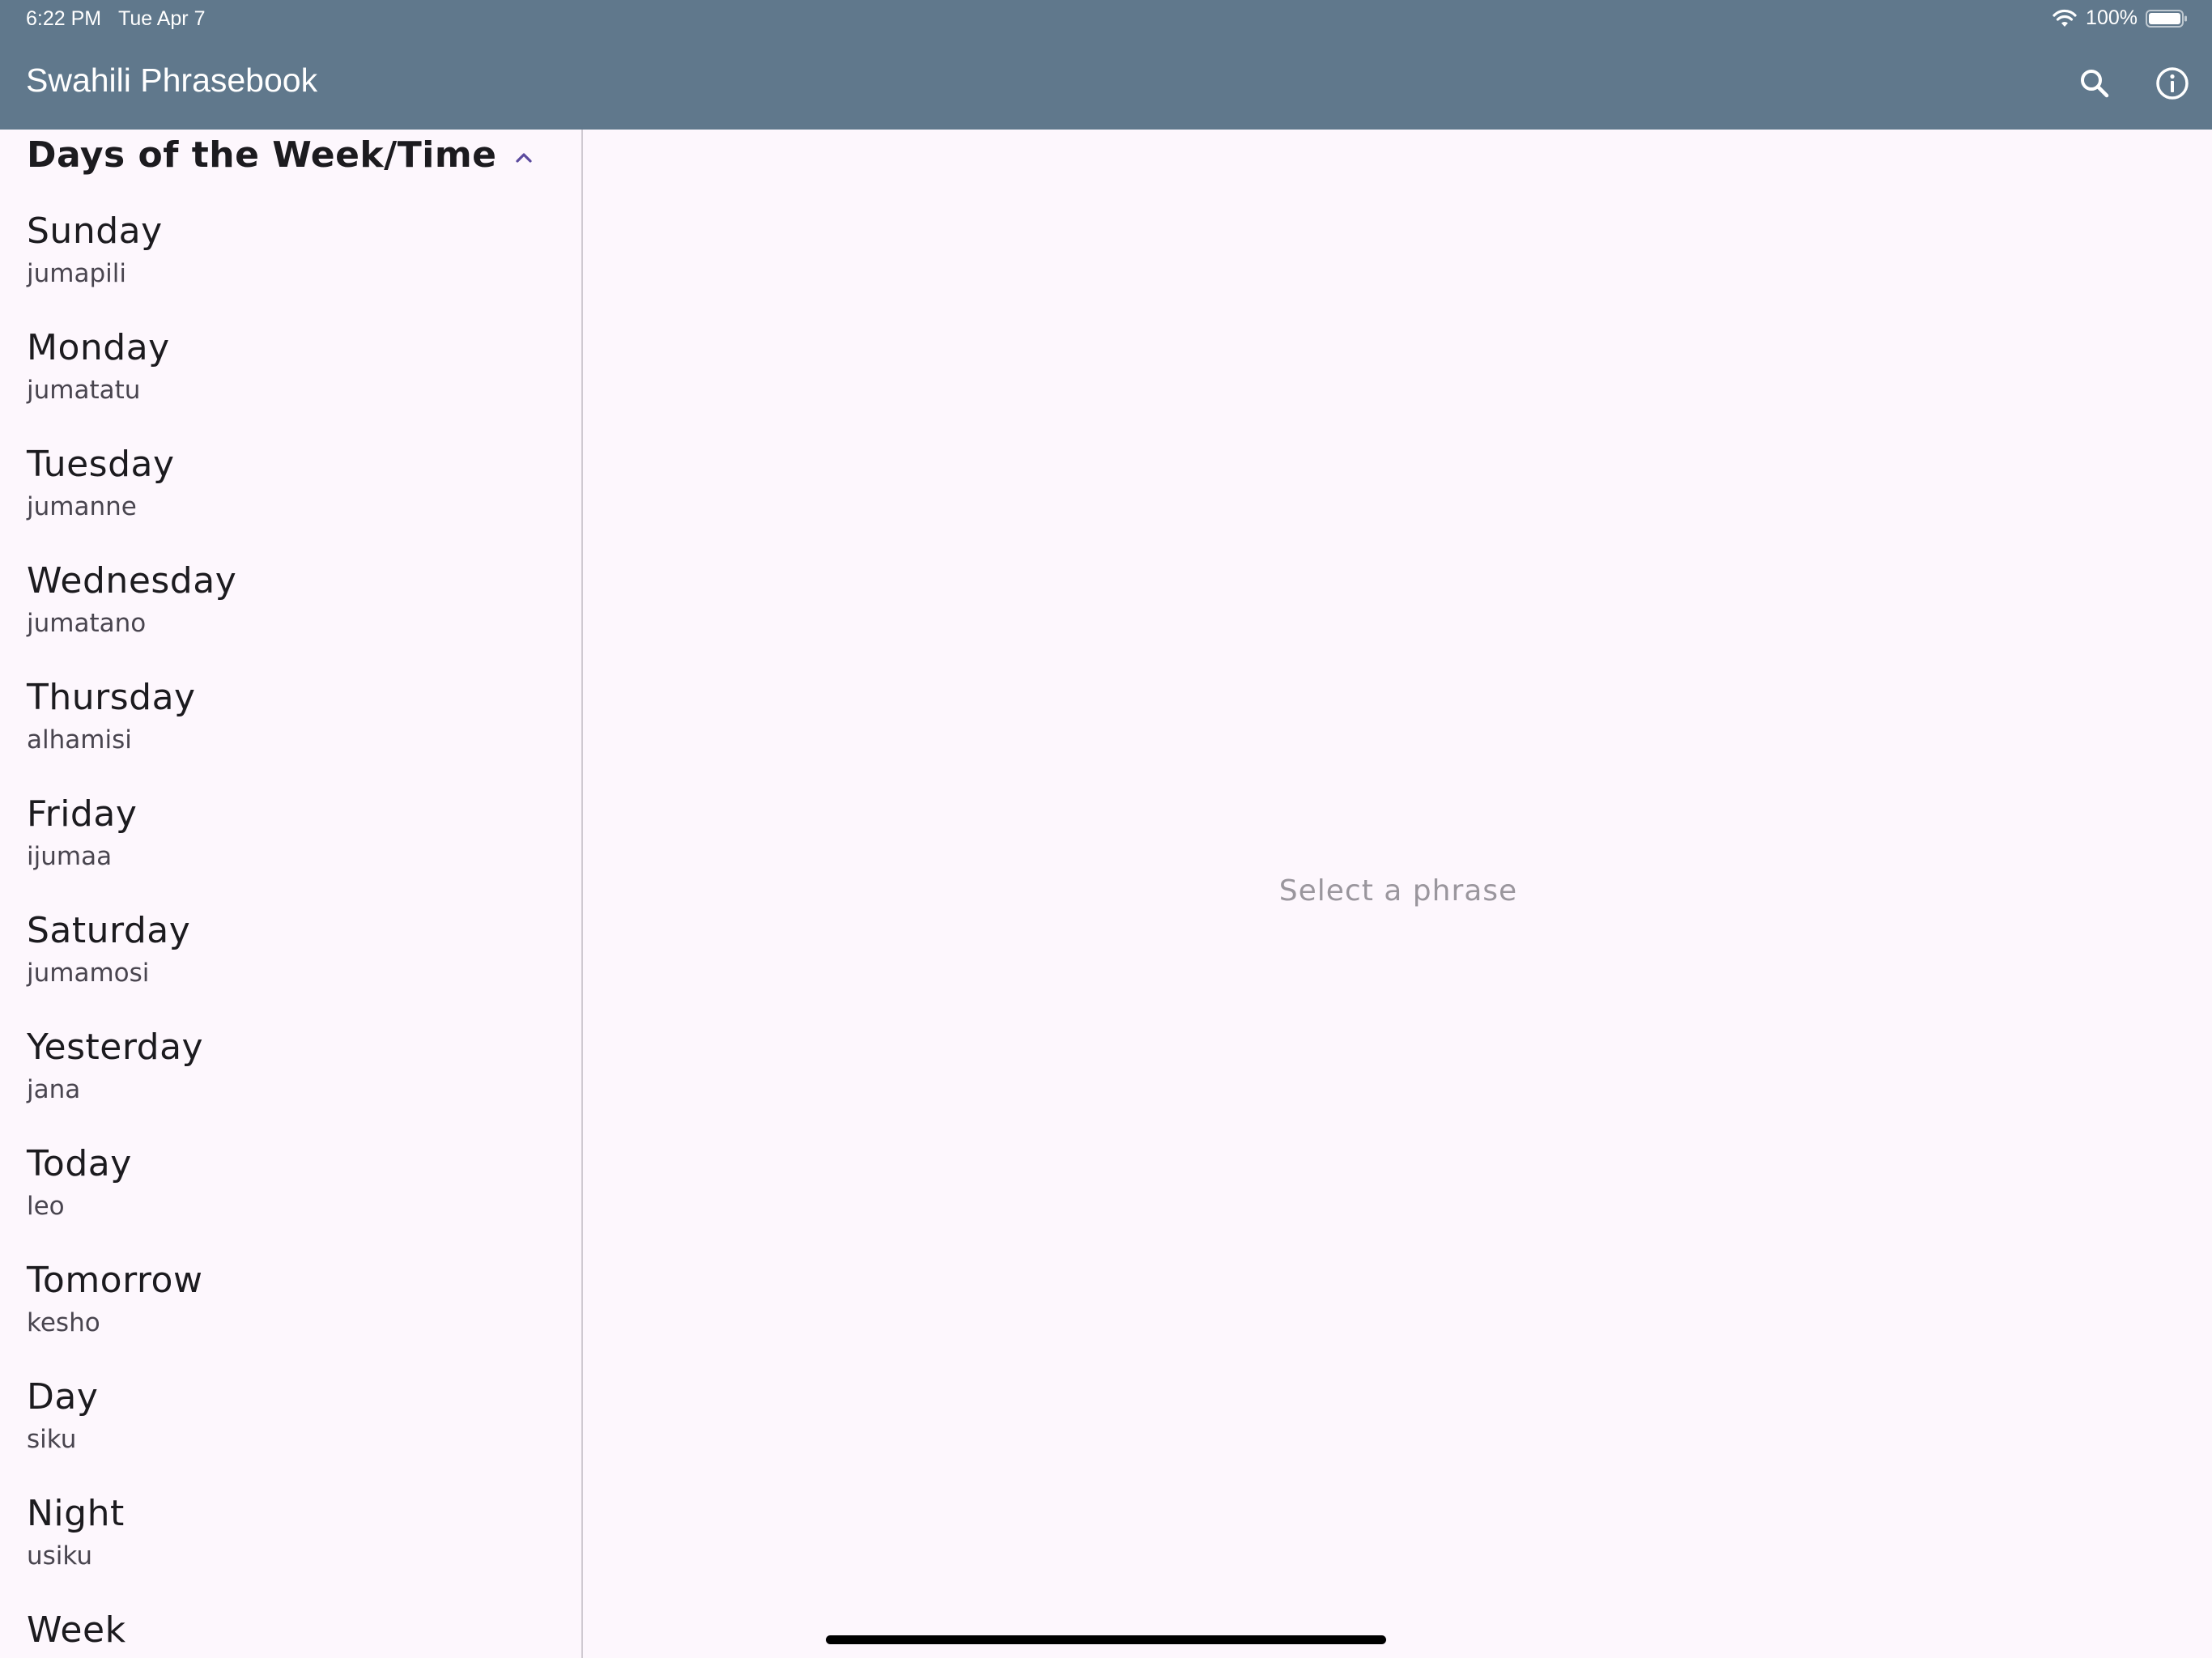  Describe the element at coordinates (87, 623) in the screenshot. I see `phrase-swahili: jumatano` at that location.